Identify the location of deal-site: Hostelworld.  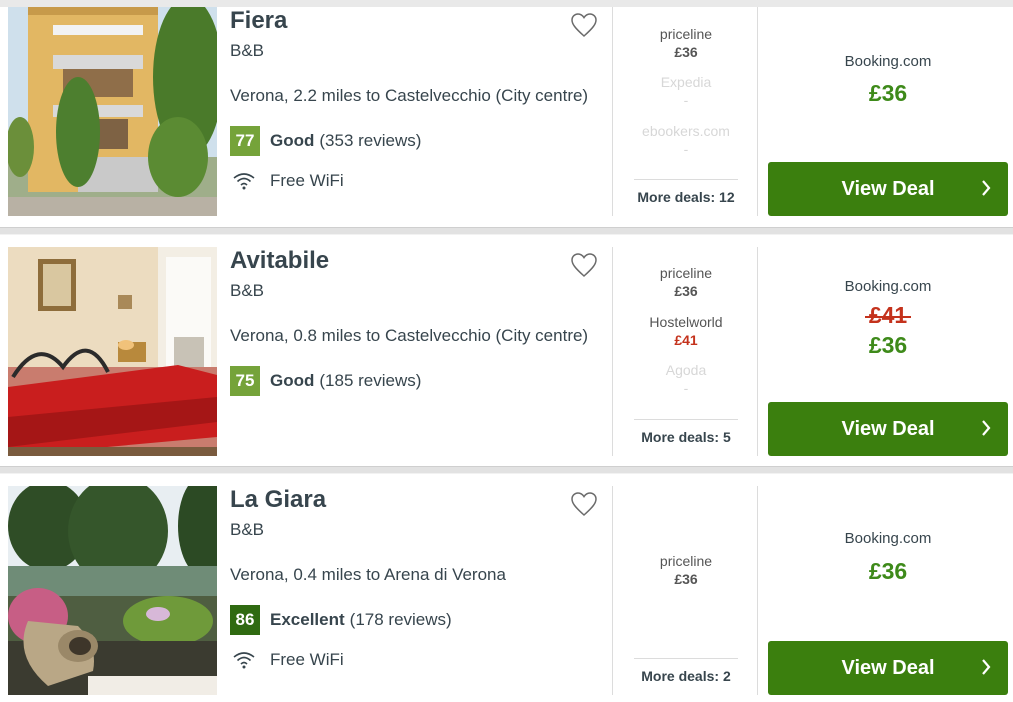
(686, 322).